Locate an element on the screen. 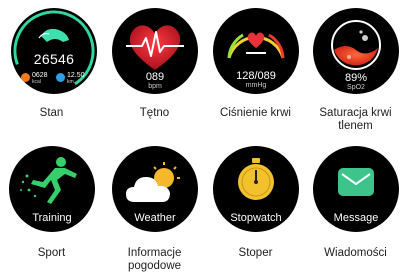 This screenshot has height=276, width=406. tile-stan: 26546 0628 kcal 12.50 km Stan is located at coordinates (51, 66).